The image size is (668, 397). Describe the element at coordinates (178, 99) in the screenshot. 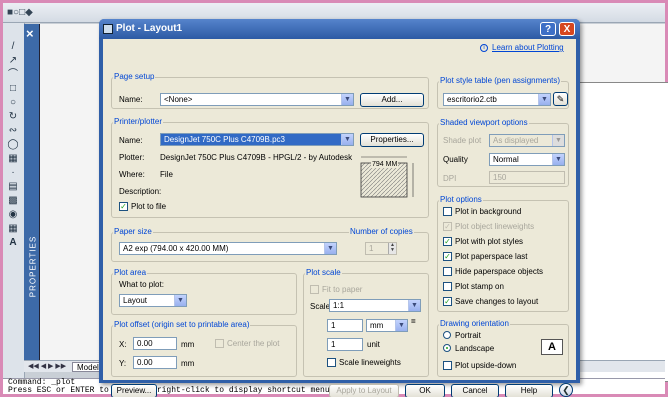

I see `page-setup-value: <None>` at that location.